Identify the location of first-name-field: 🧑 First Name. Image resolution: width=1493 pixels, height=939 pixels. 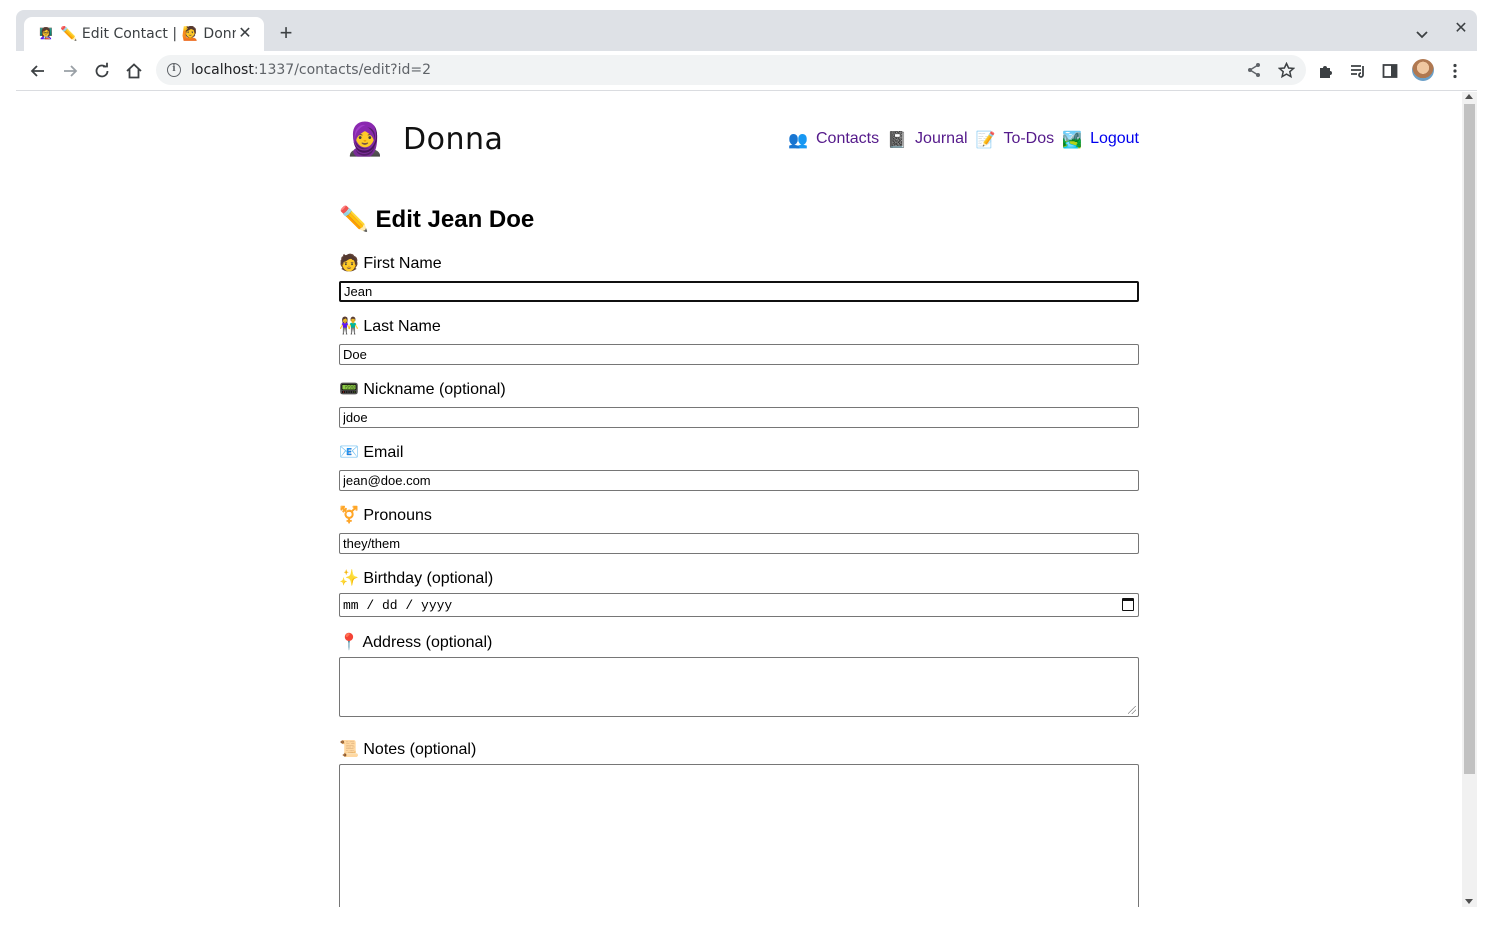
(739, 278).